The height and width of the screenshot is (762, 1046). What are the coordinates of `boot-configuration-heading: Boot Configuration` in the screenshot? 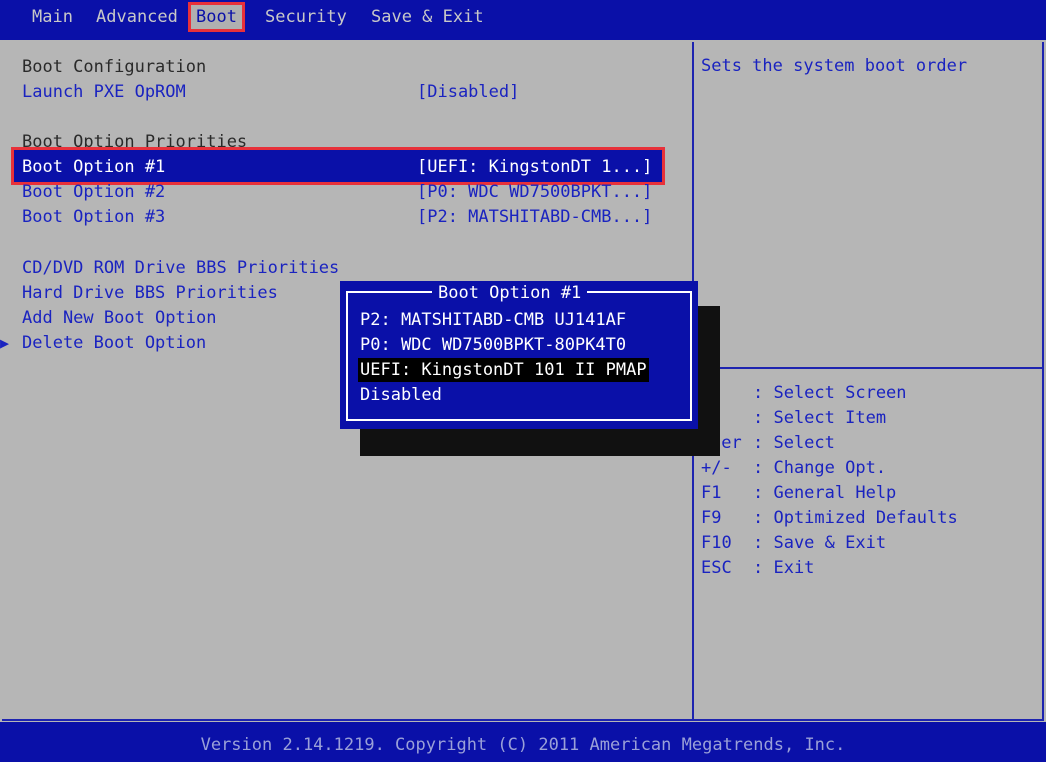 It's located at (114, 67).